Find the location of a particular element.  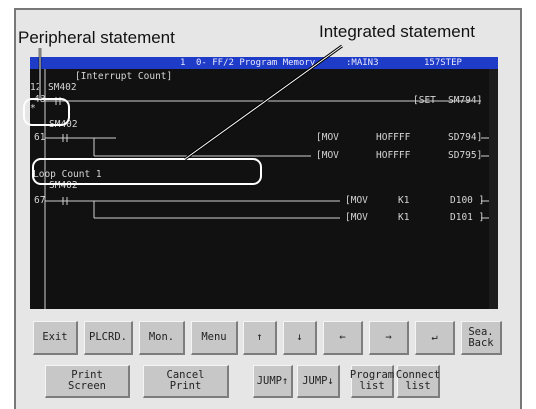

jump-down-button: JUMP↓ is located at coordinates (318, 381).